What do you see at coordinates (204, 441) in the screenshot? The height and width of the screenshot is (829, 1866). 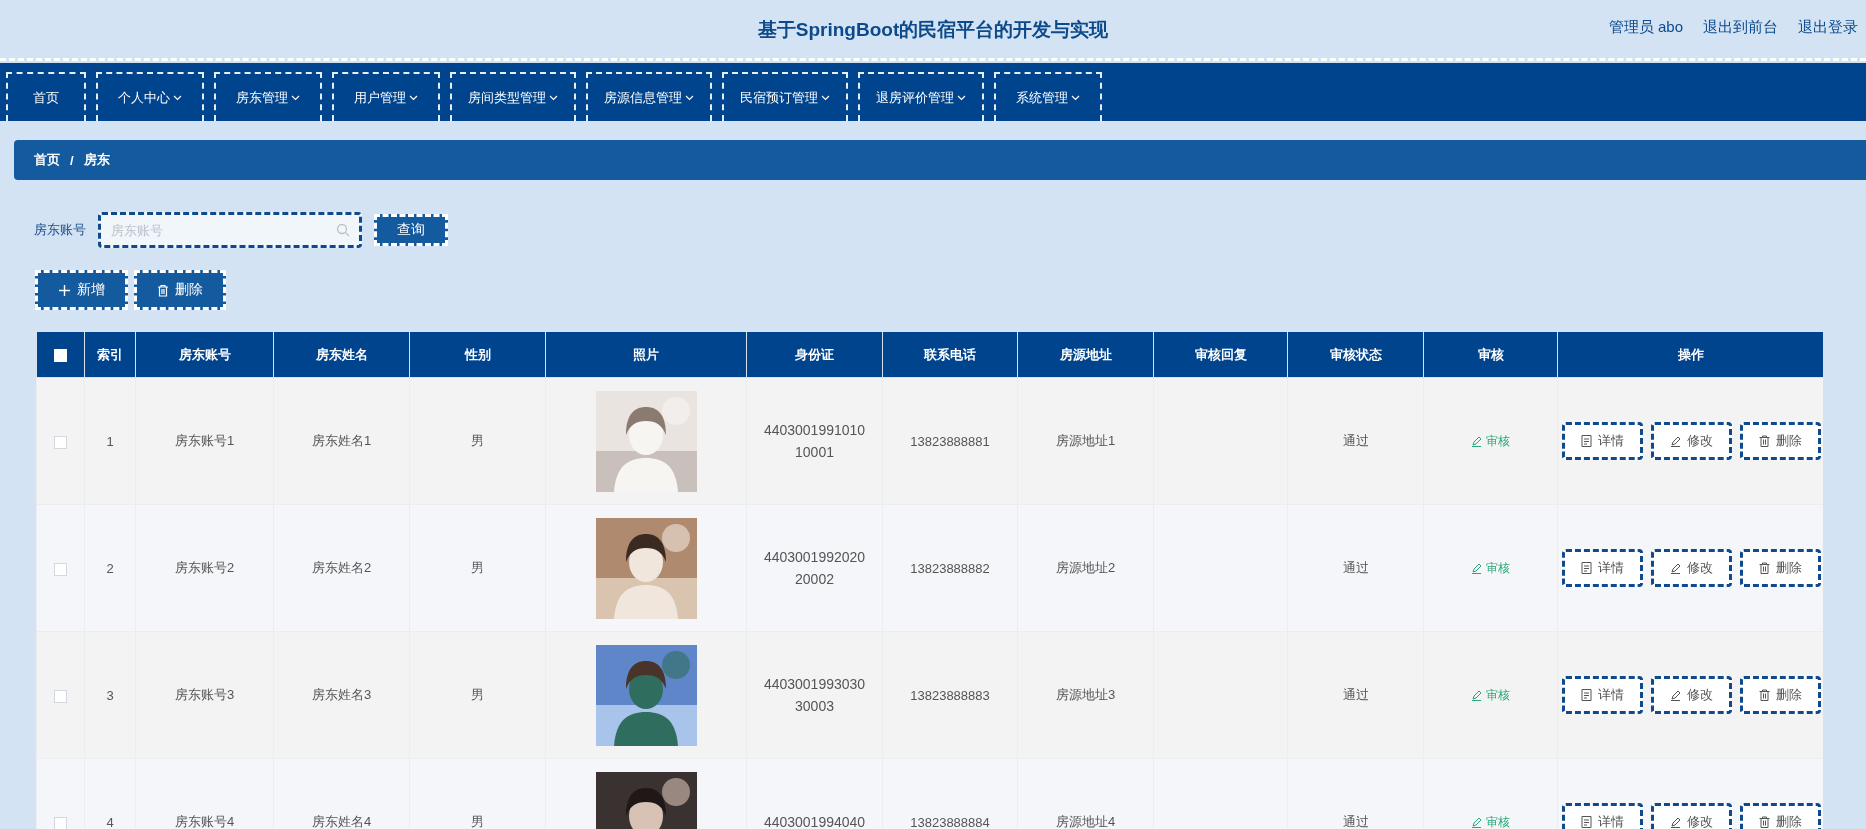 I see `table-cell: 房东账号1` at bounding box center [204, 441].